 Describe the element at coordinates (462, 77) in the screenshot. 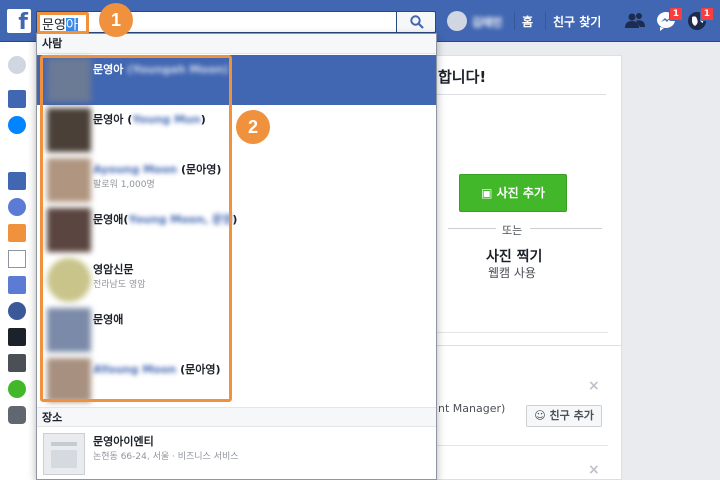

I see `welcome-heading: 합니다!` at that location.